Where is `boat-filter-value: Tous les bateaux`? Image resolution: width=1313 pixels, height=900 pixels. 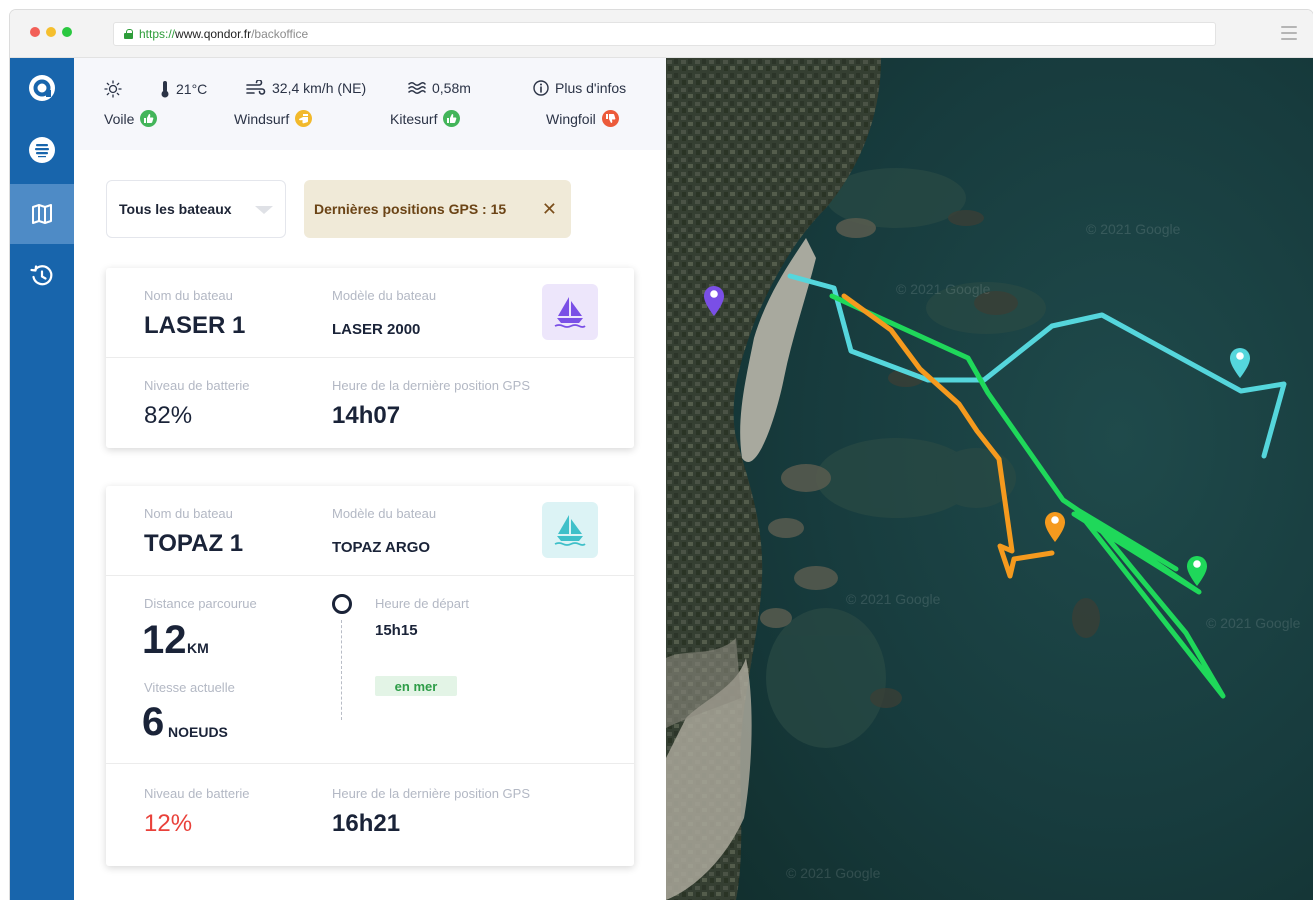 boat-filter-value: Tous les bateaux is located at coordinates (175, 209).